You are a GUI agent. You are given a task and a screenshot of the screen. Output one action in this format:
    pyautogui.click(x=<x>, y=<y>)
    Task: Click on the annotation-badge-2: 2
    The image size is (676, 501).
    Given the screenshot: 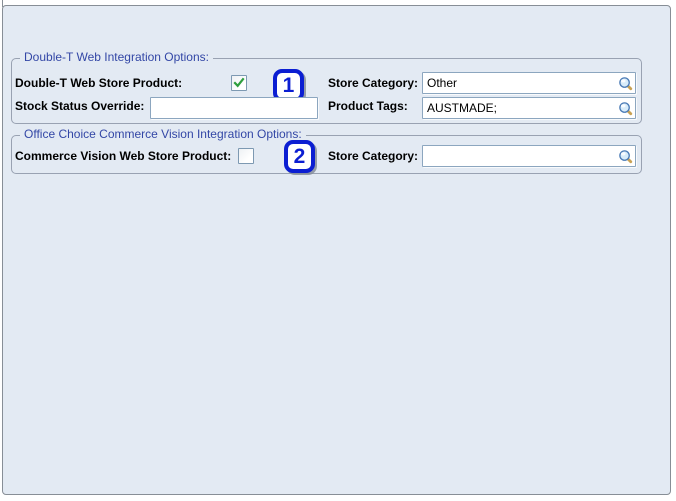 What is the action you would take?
    pyautogui.click(x=299, y=156)
    